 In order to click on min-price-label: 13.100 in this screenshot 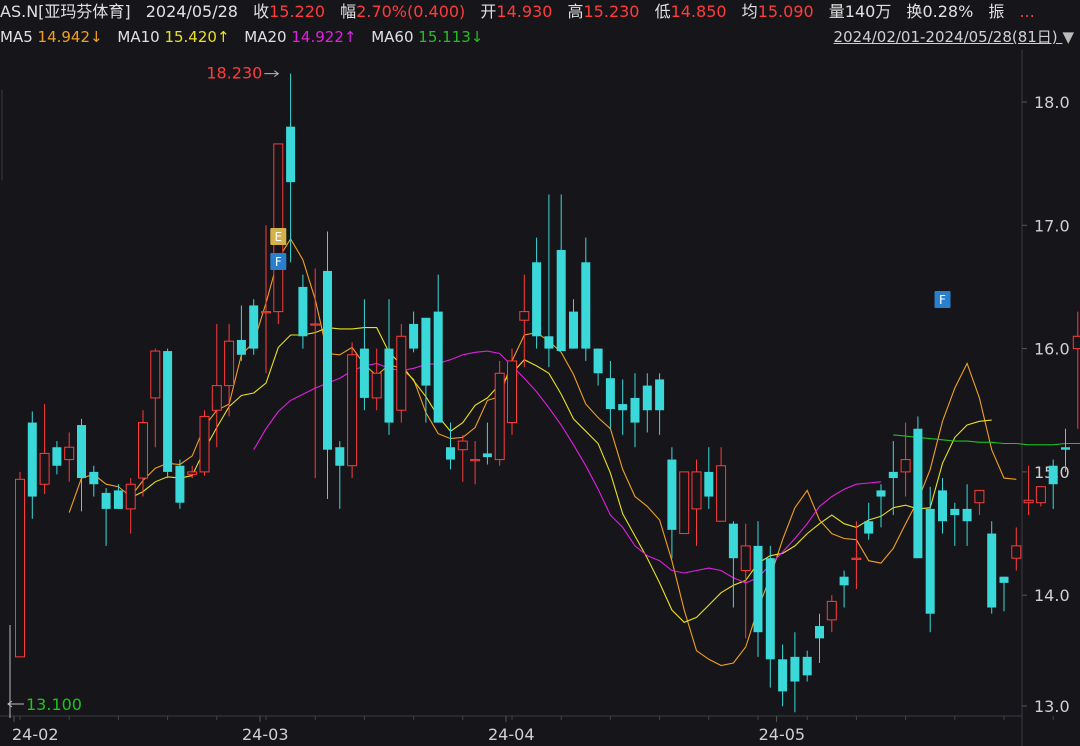, I will do `click(54, 704)`.